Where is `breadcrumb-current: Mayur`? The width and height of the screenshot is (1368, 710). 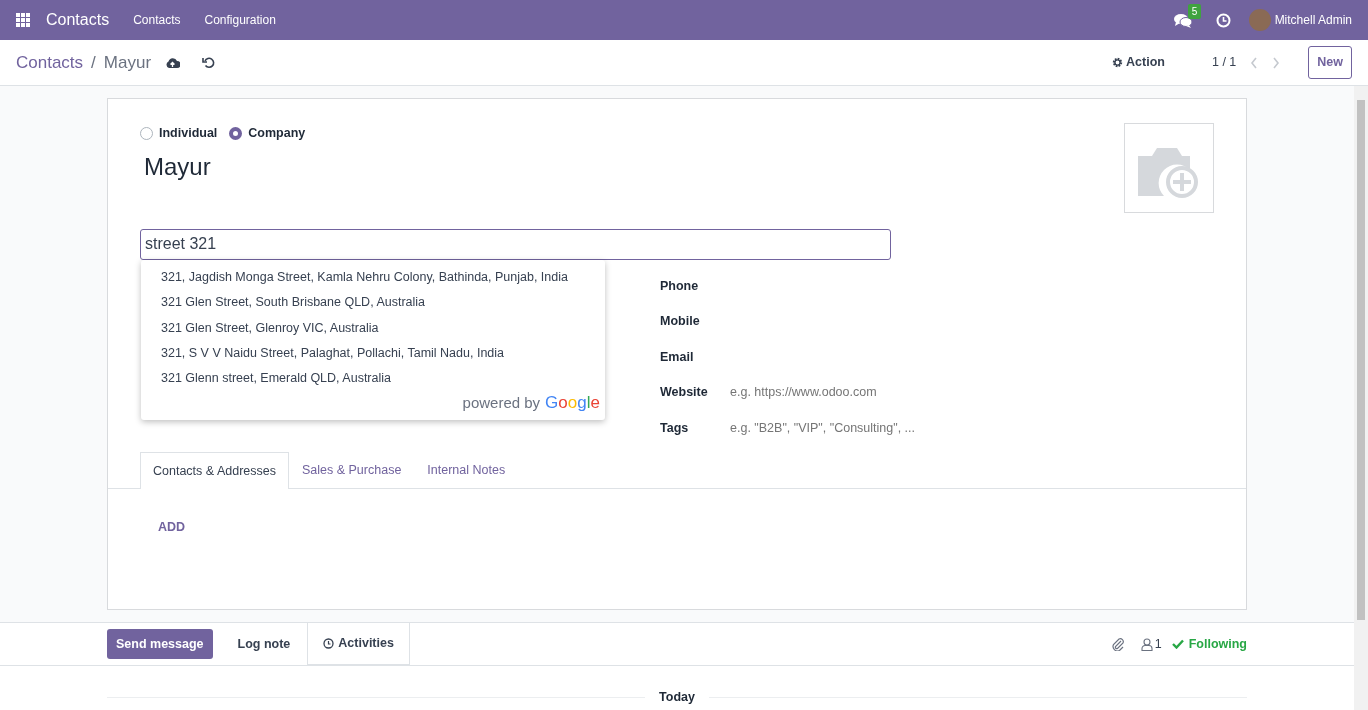
breadcrumb-current: Mayur is located at coordinates (127, 62).